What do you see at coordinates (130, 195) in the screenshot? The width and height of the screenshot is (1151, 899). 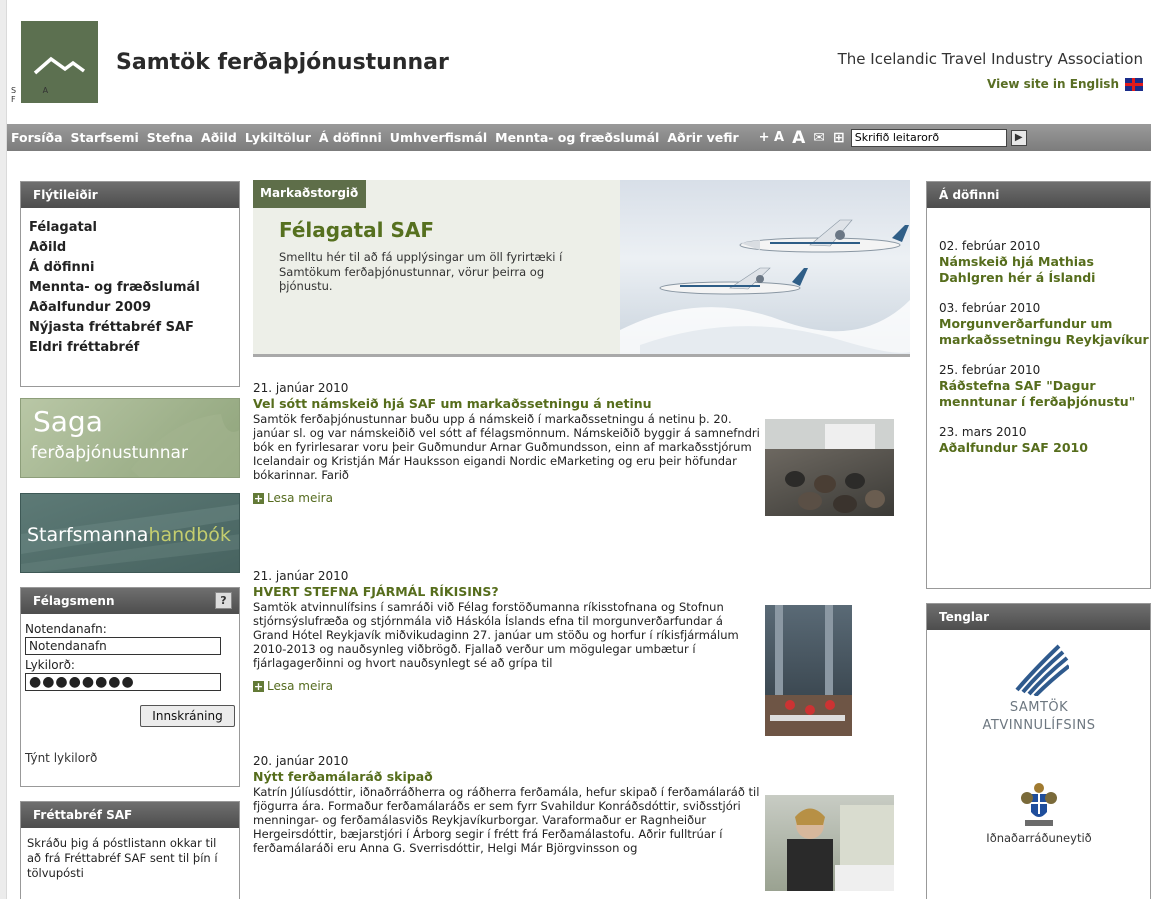 I see `quick-links-heading: Flýtileiðir` at bounding box center [130, 195].